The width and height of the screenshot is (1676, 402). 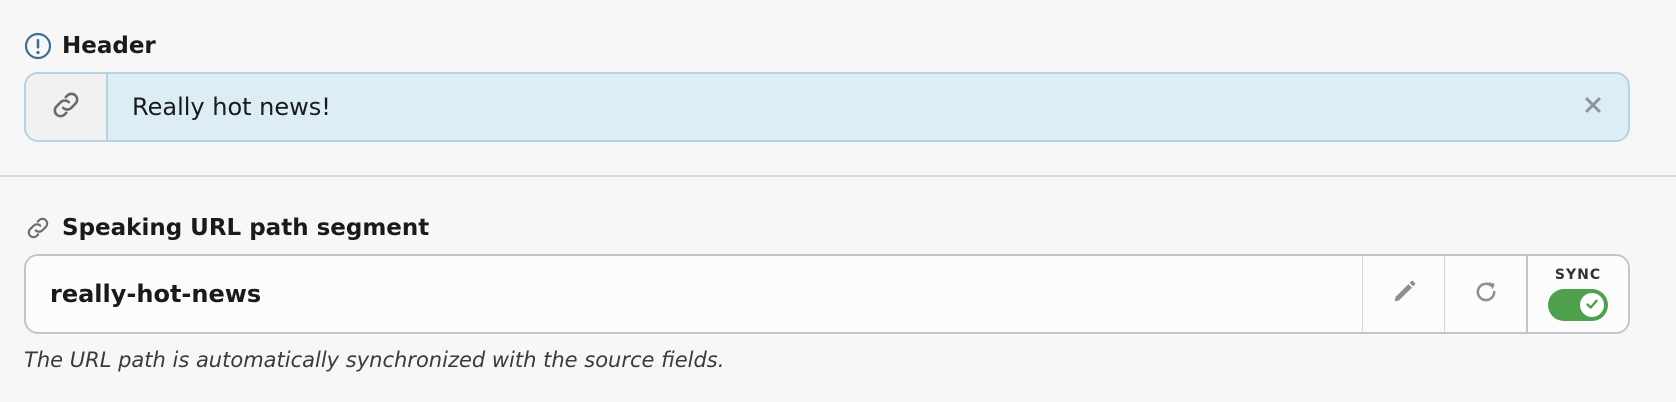 I want to click on pencil-icon, so click(x=1404, y=294).